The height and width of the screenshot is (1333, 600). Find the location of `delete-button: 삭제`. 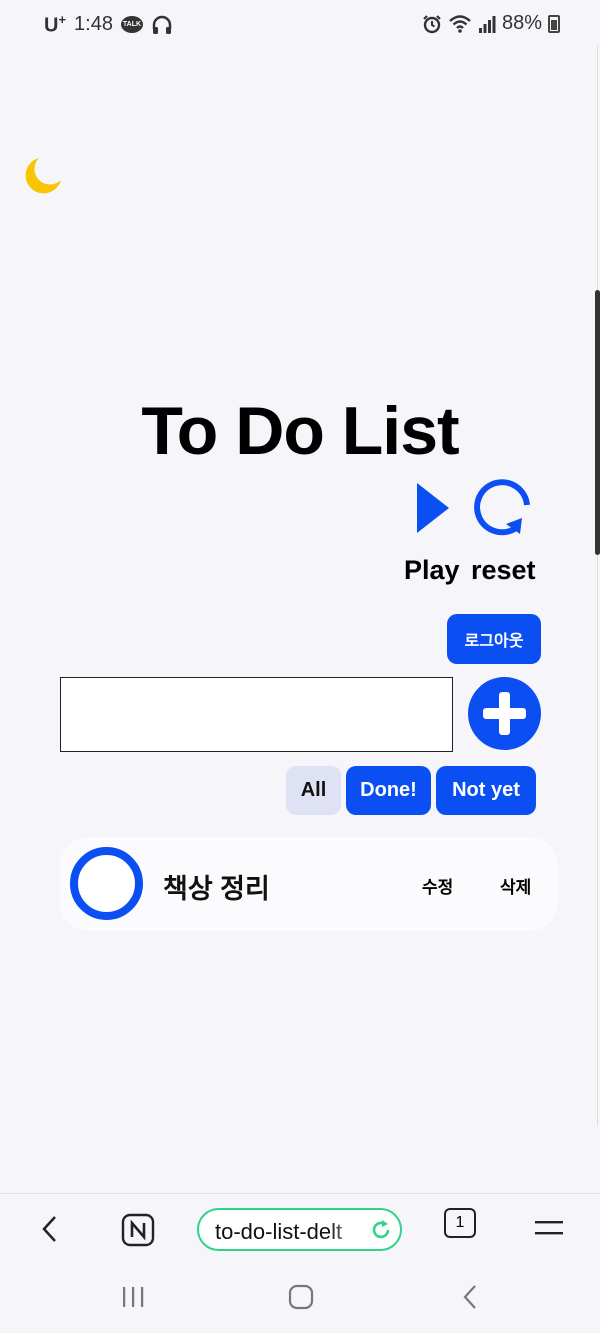

delete-button: 삭제 is located at coordinates (515, 885).